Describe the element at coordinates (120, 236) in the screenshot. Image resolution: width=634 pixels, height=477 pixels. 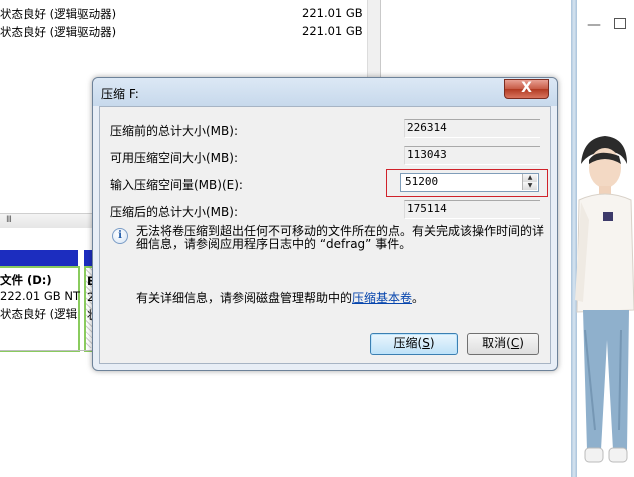
I see `info-icon: i` at that location.